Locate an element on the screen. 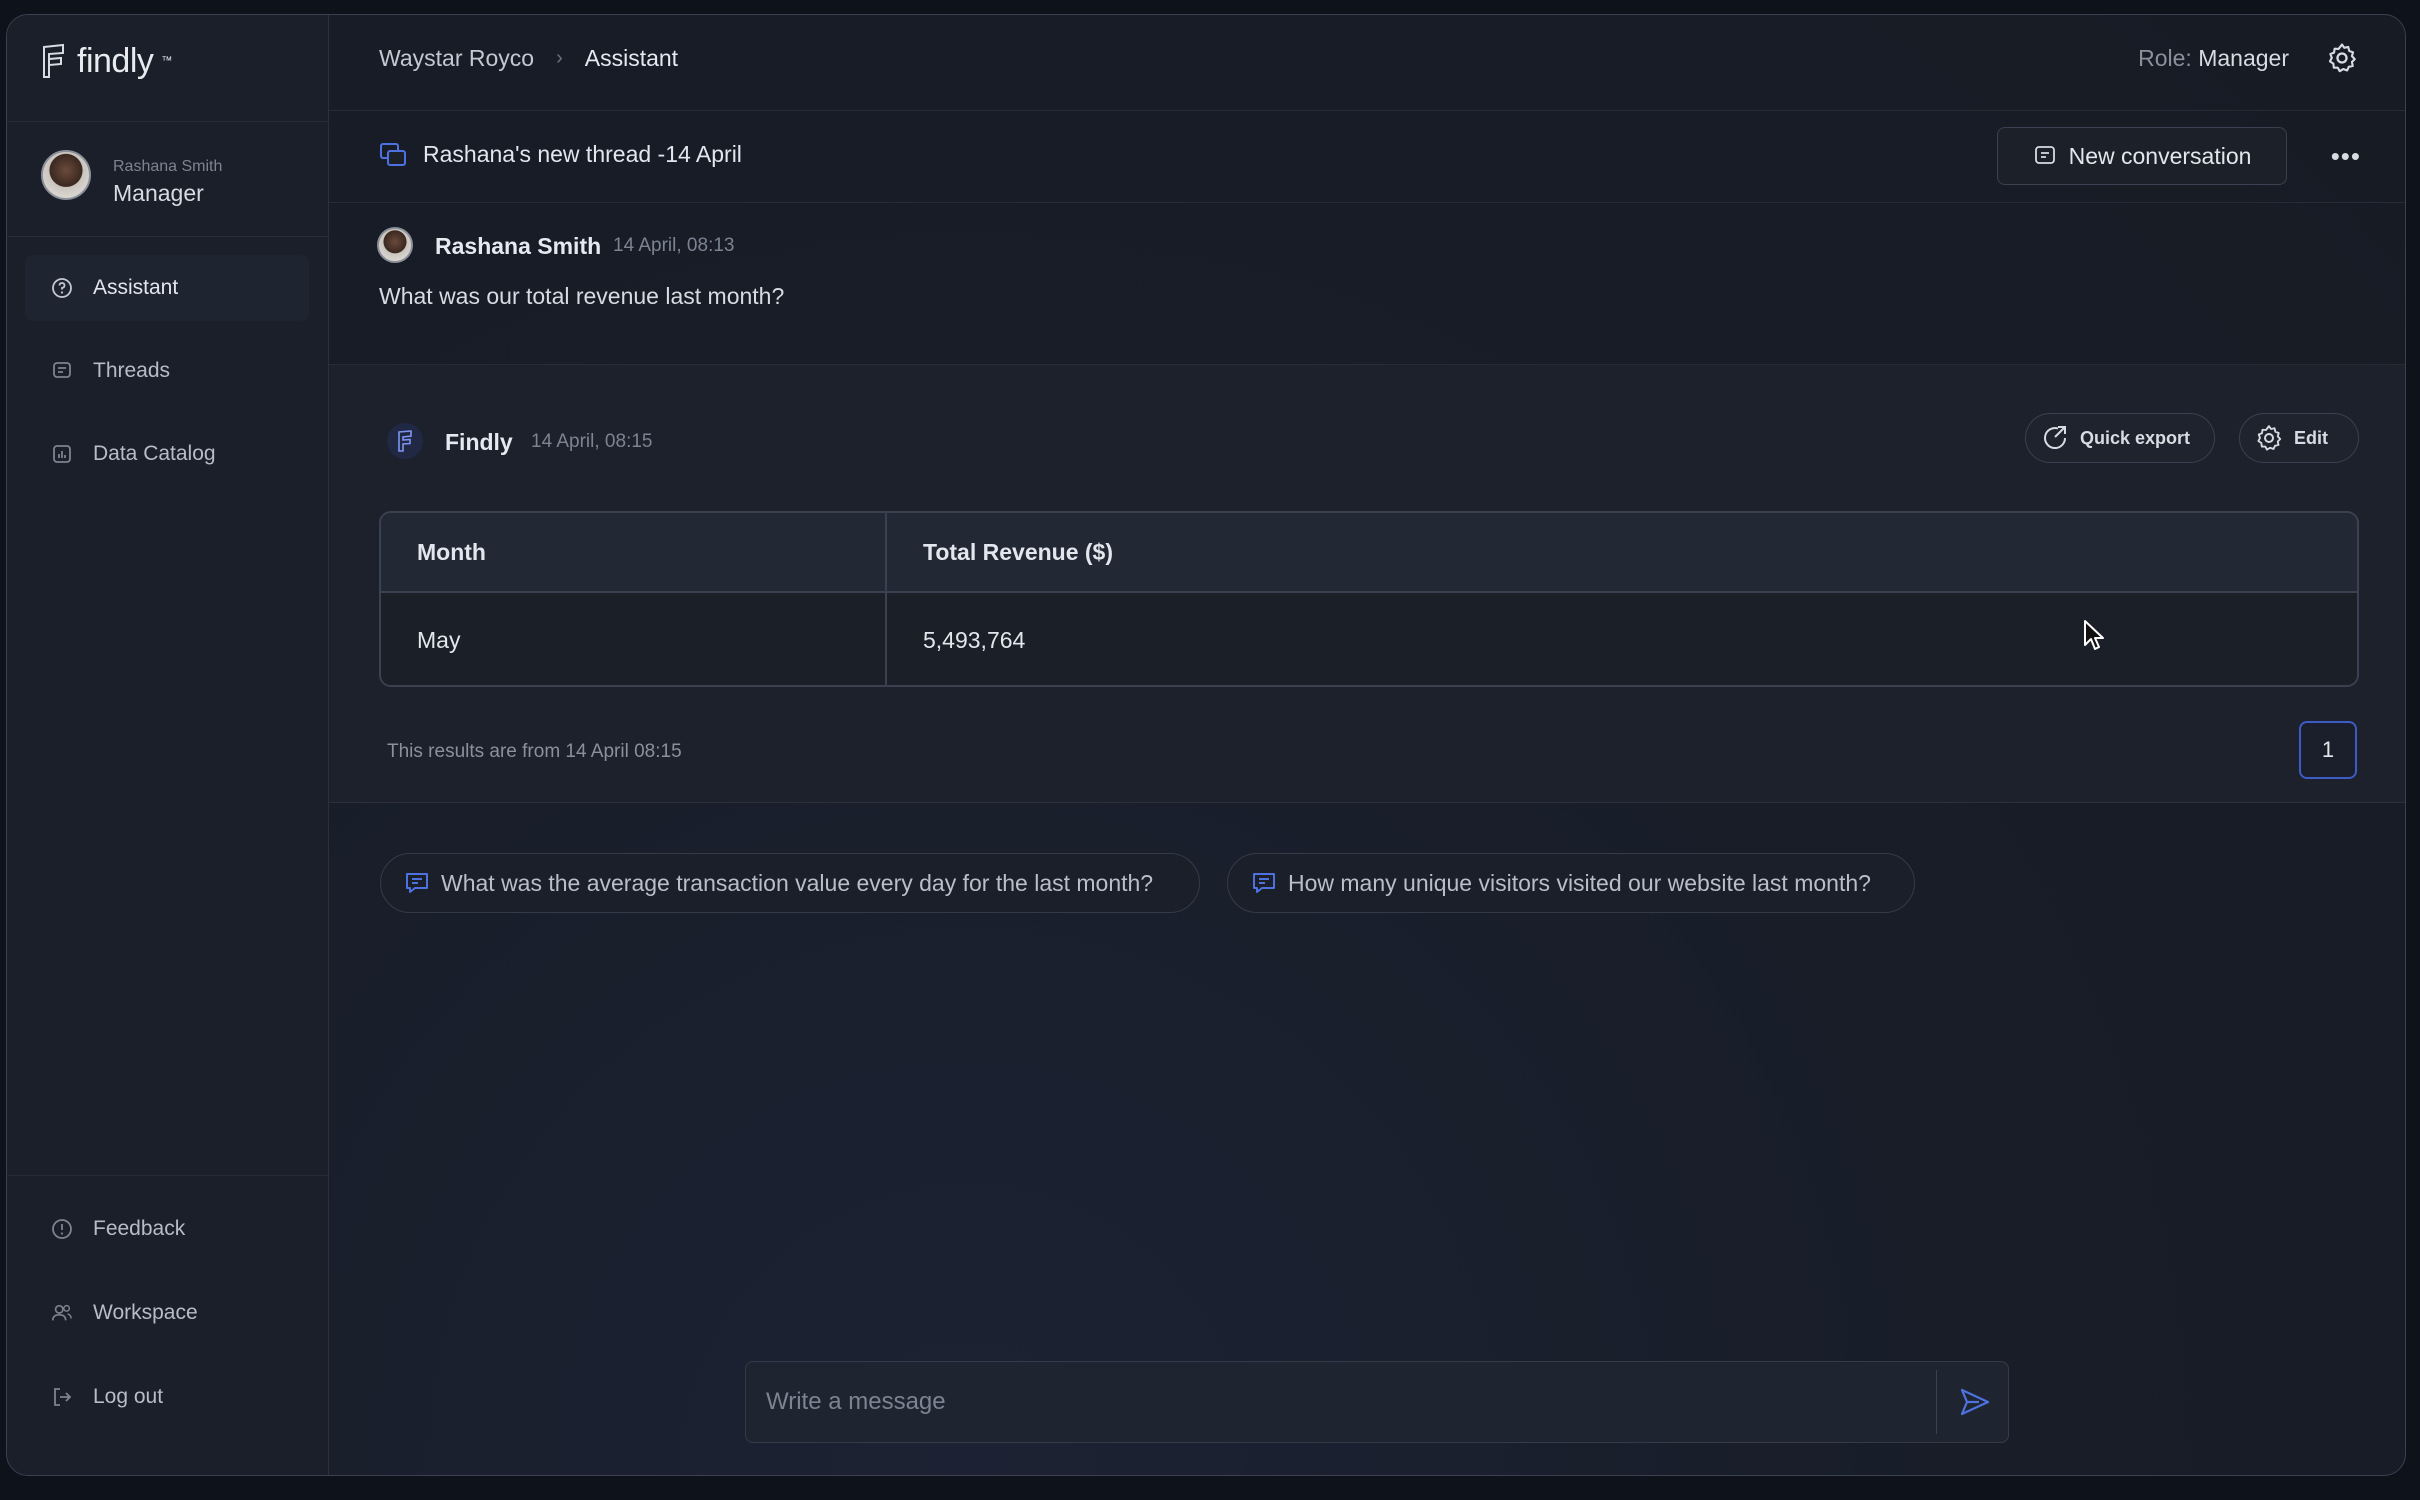 The width and height of the screenshot is (2420, 1500). pagination-page-button: 1 is located at coordinates (2328, 750).